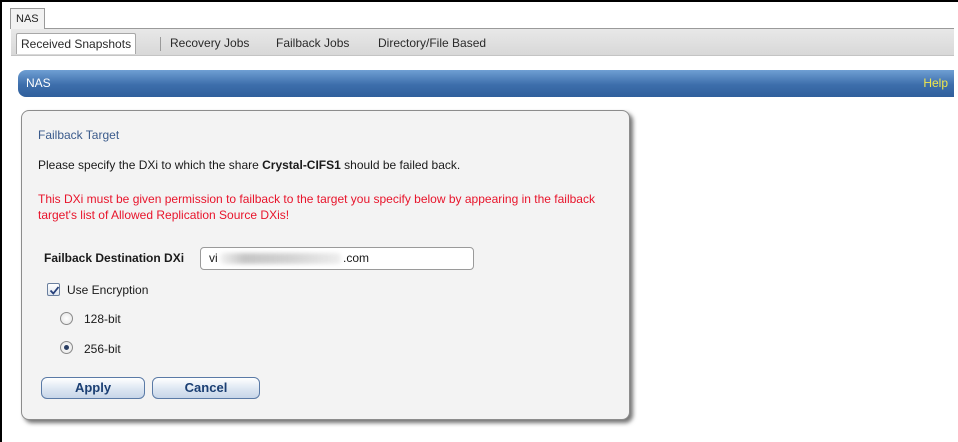  What do you see at coordinates (935, 83) in the screenshot?
I see `help-link: Help` at bounding box center [935, 83].